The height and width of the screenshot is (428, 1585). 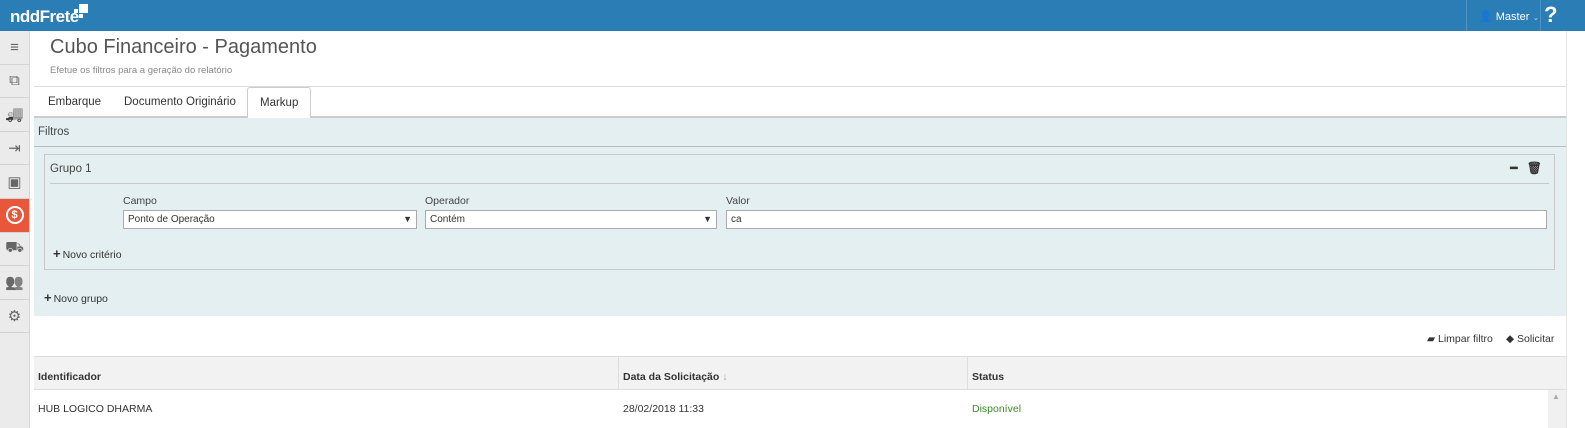 I want to click on money-icon: ▣, so click(x=14, y=182).